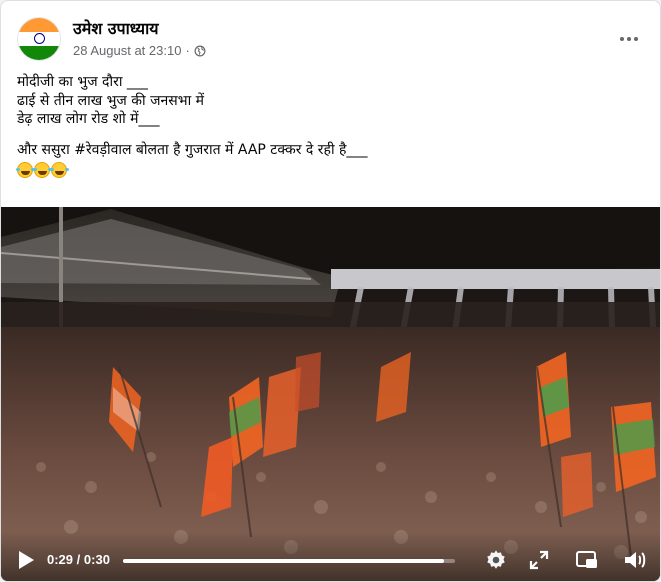 The width and height of the screenshot is (661, 582). I want to click on post-text-line-1: मोदीजी का भुज दौरा ___, so click(82, 82).